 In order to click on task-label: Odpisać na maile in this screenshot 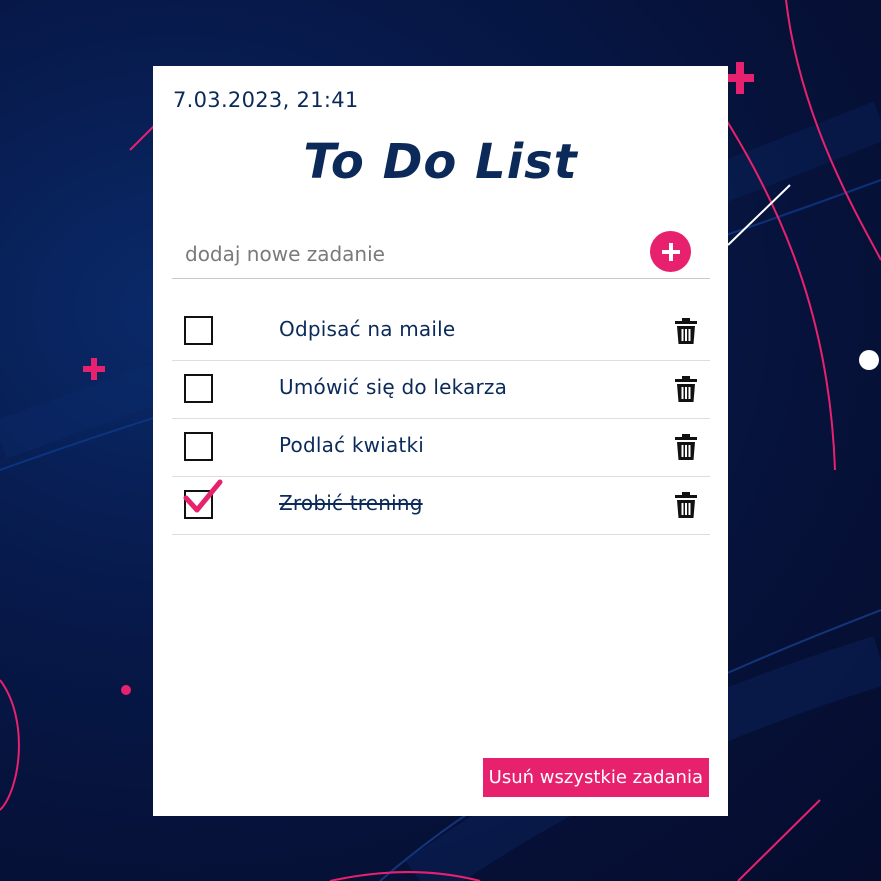, I will do `click(367, 329)`.